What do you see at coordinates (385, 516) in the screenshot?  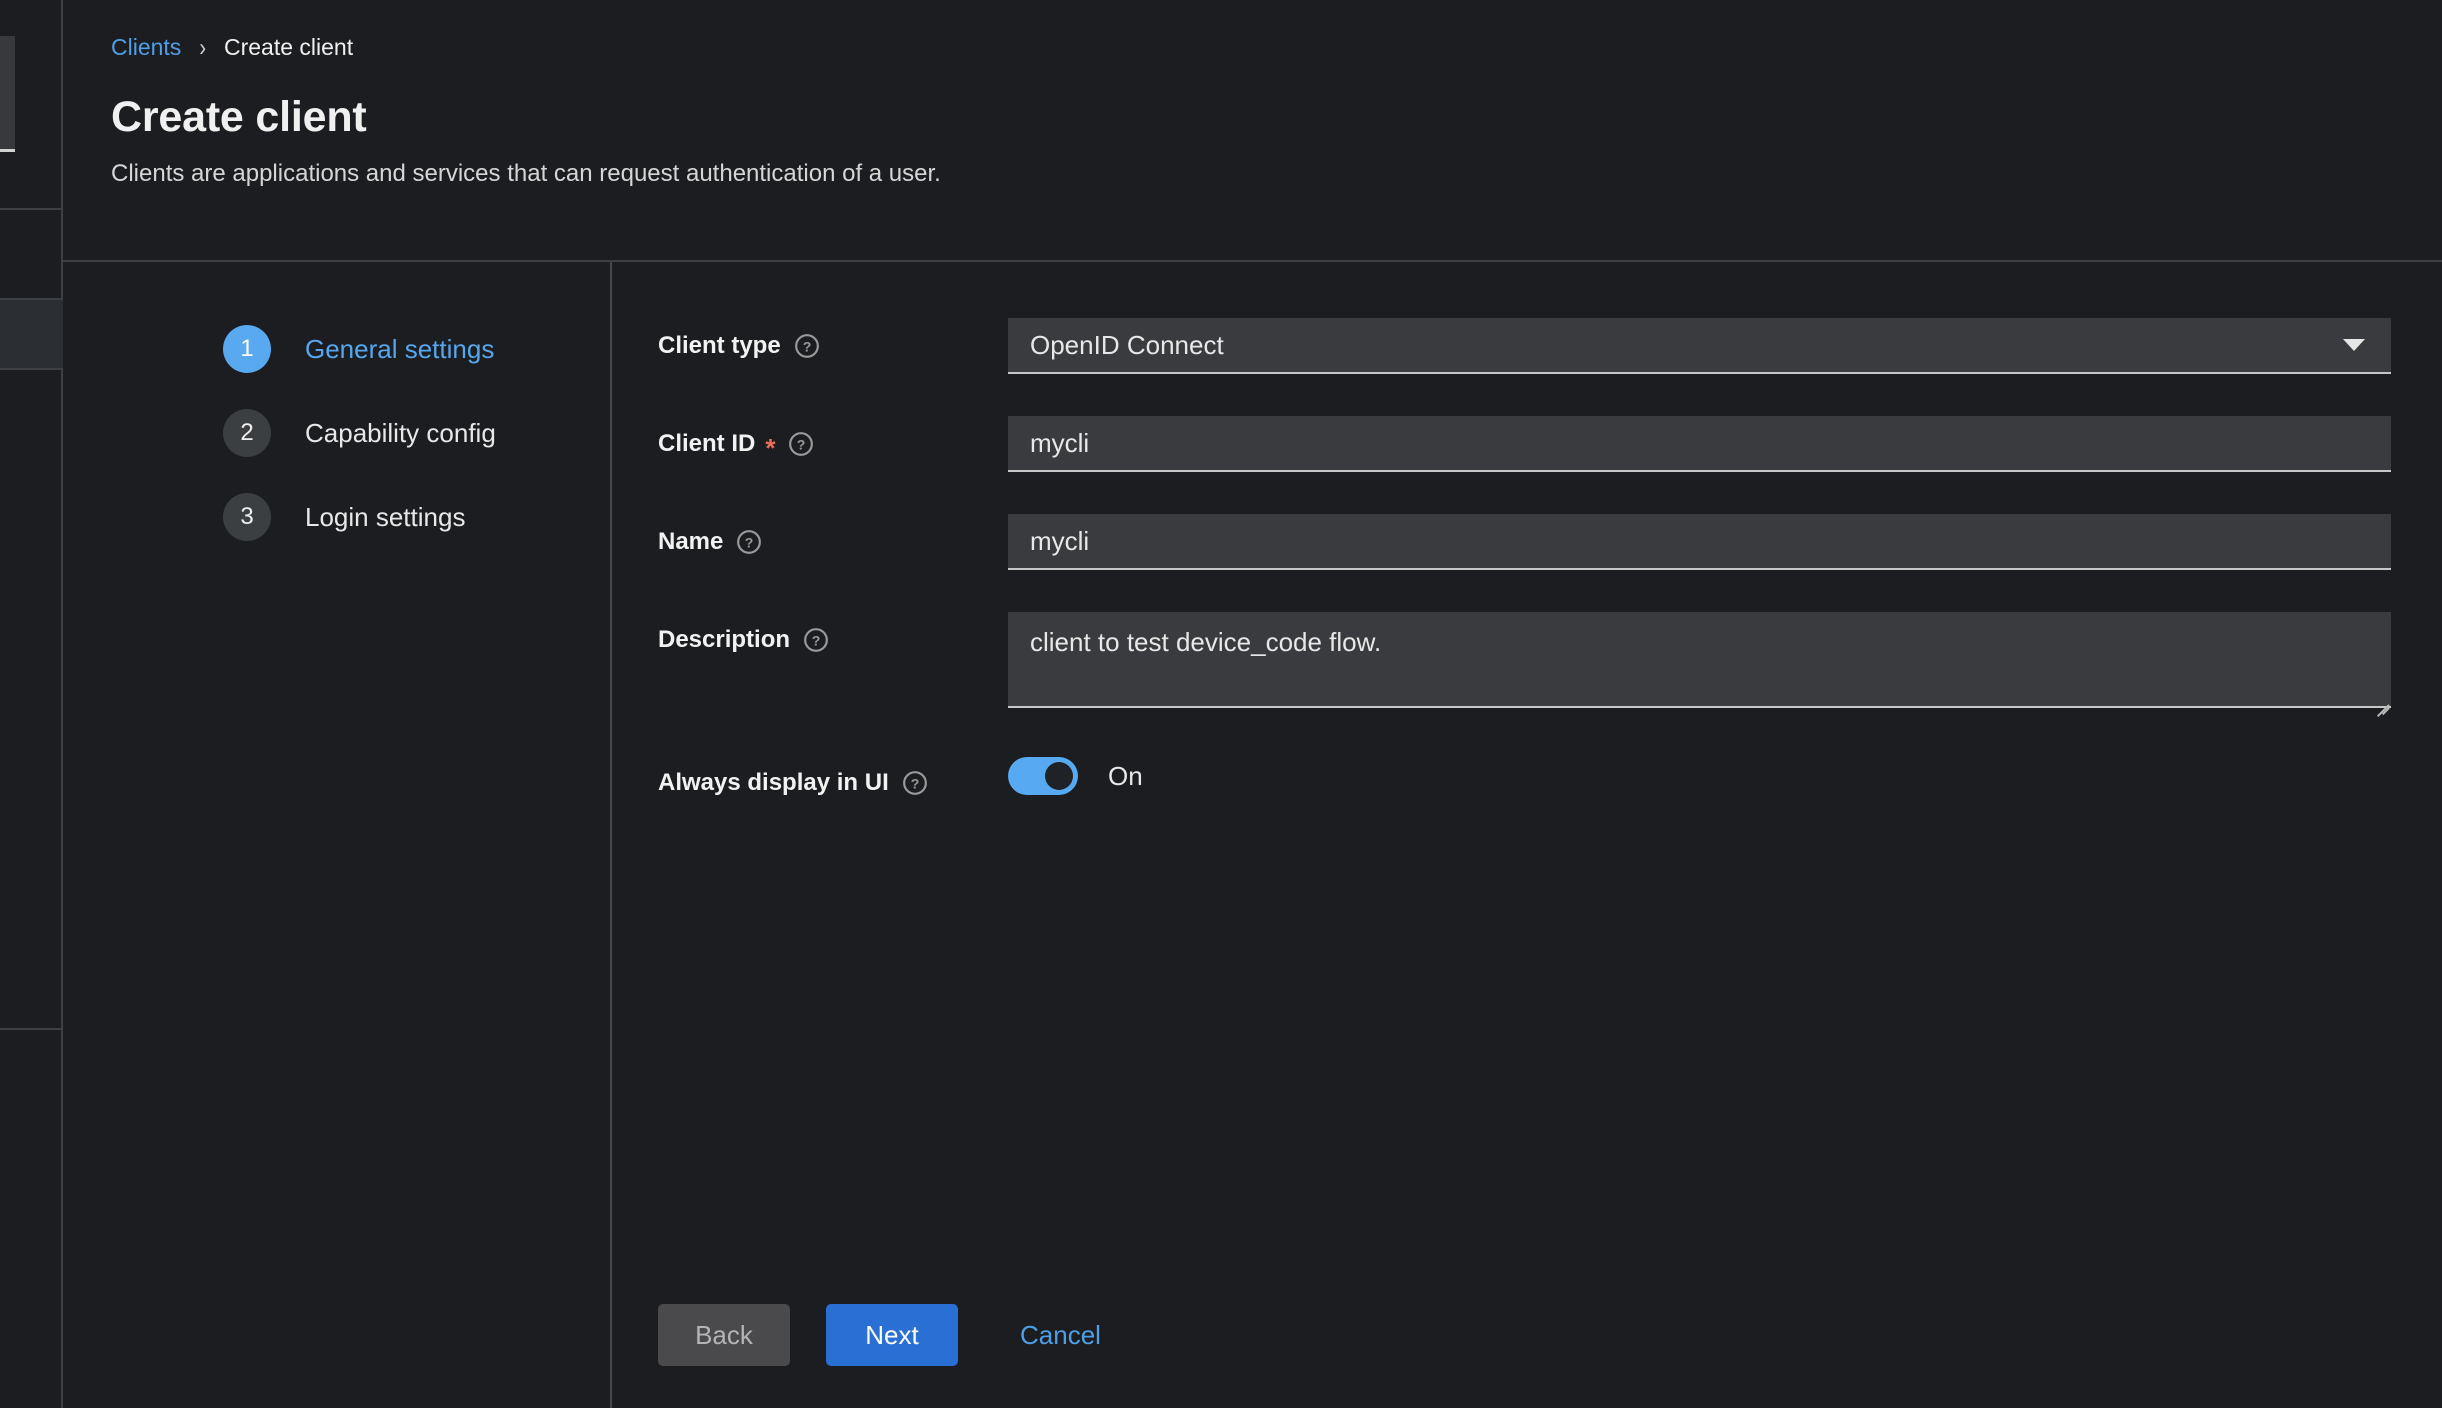 I see `step-label: Login settings` at bounding box center [385, 516].